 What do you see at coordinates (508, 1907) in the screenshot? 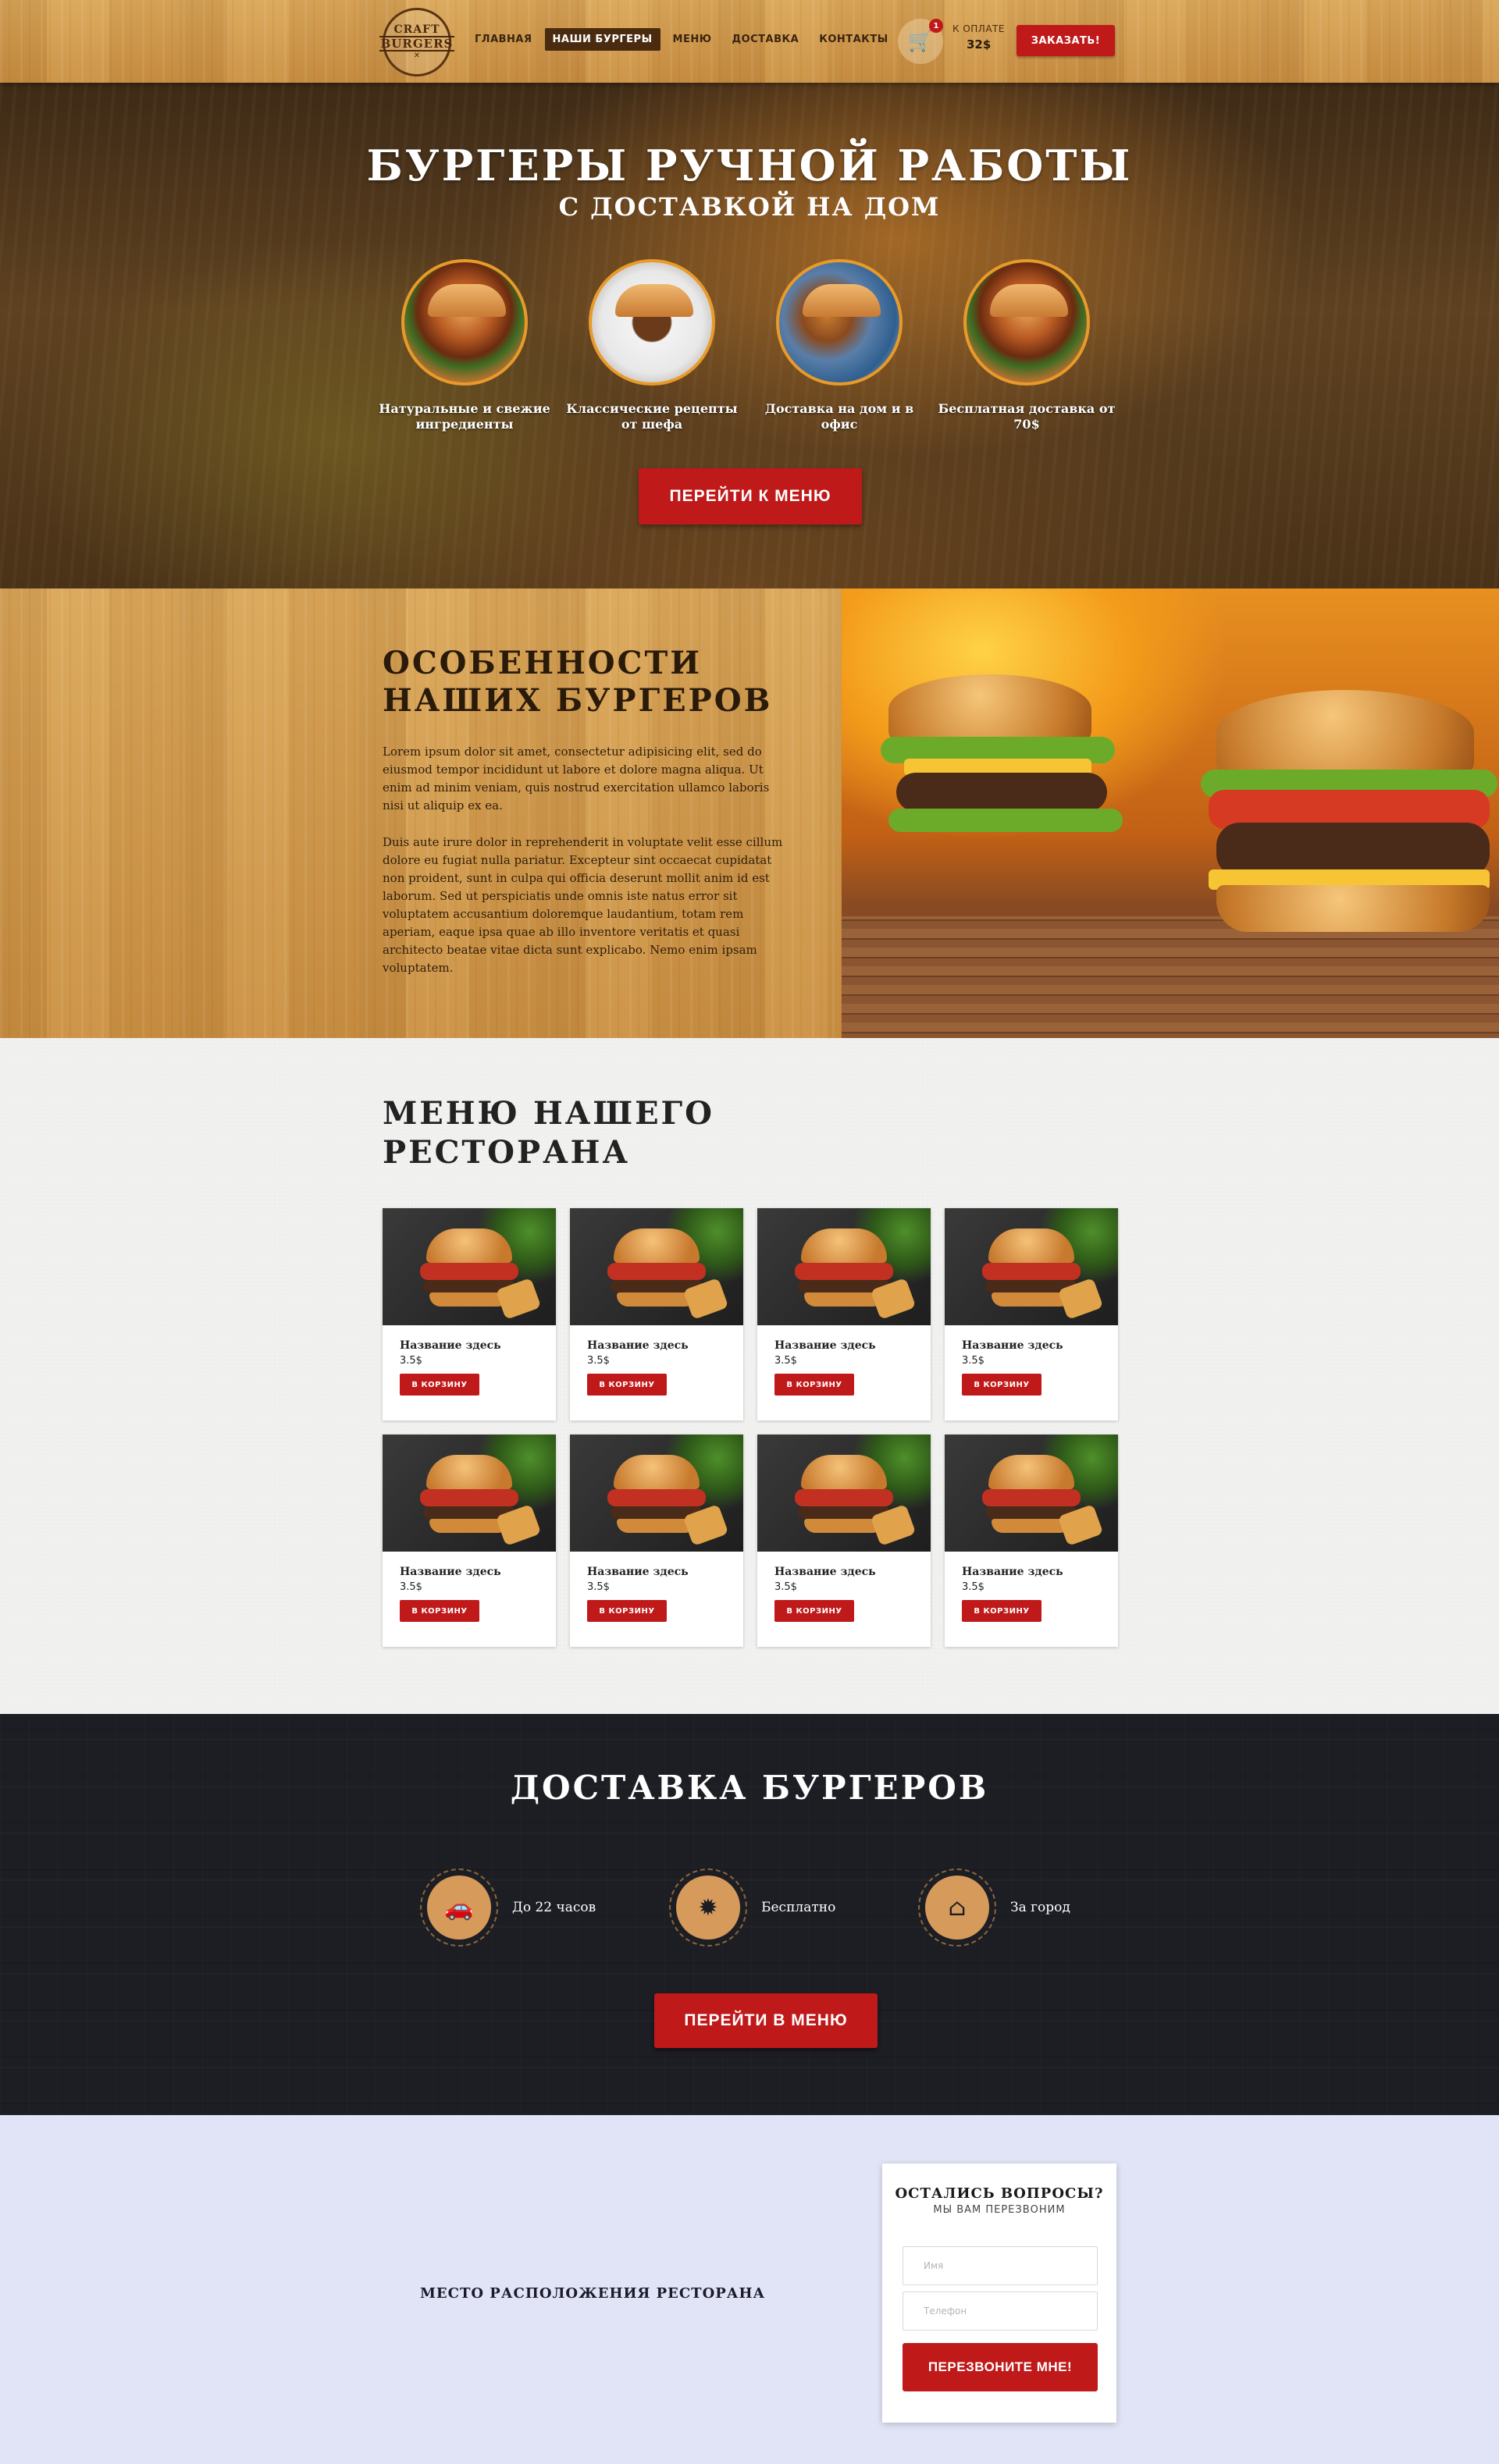
I see `delivery-feature: 🚗 До 22 часов` at bounding box center [508, 1907].